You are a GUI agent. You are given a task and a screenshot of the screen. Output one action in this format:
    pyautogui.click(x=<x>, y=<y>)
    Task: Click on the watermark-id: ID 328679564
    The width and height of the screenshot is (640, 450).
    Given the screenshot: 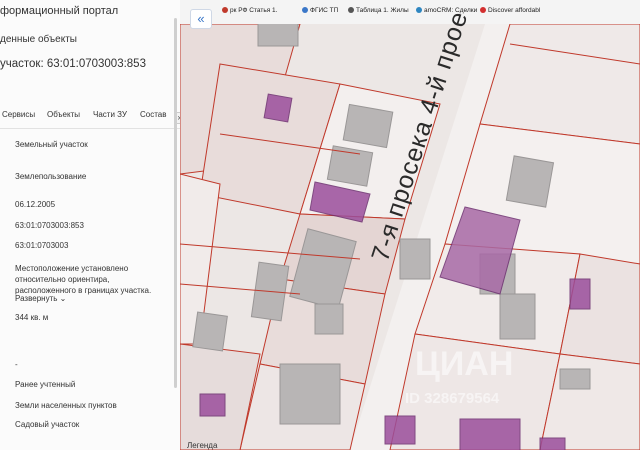 What is the action you would take?
    pyautogui.click(x=452, y=398)
    